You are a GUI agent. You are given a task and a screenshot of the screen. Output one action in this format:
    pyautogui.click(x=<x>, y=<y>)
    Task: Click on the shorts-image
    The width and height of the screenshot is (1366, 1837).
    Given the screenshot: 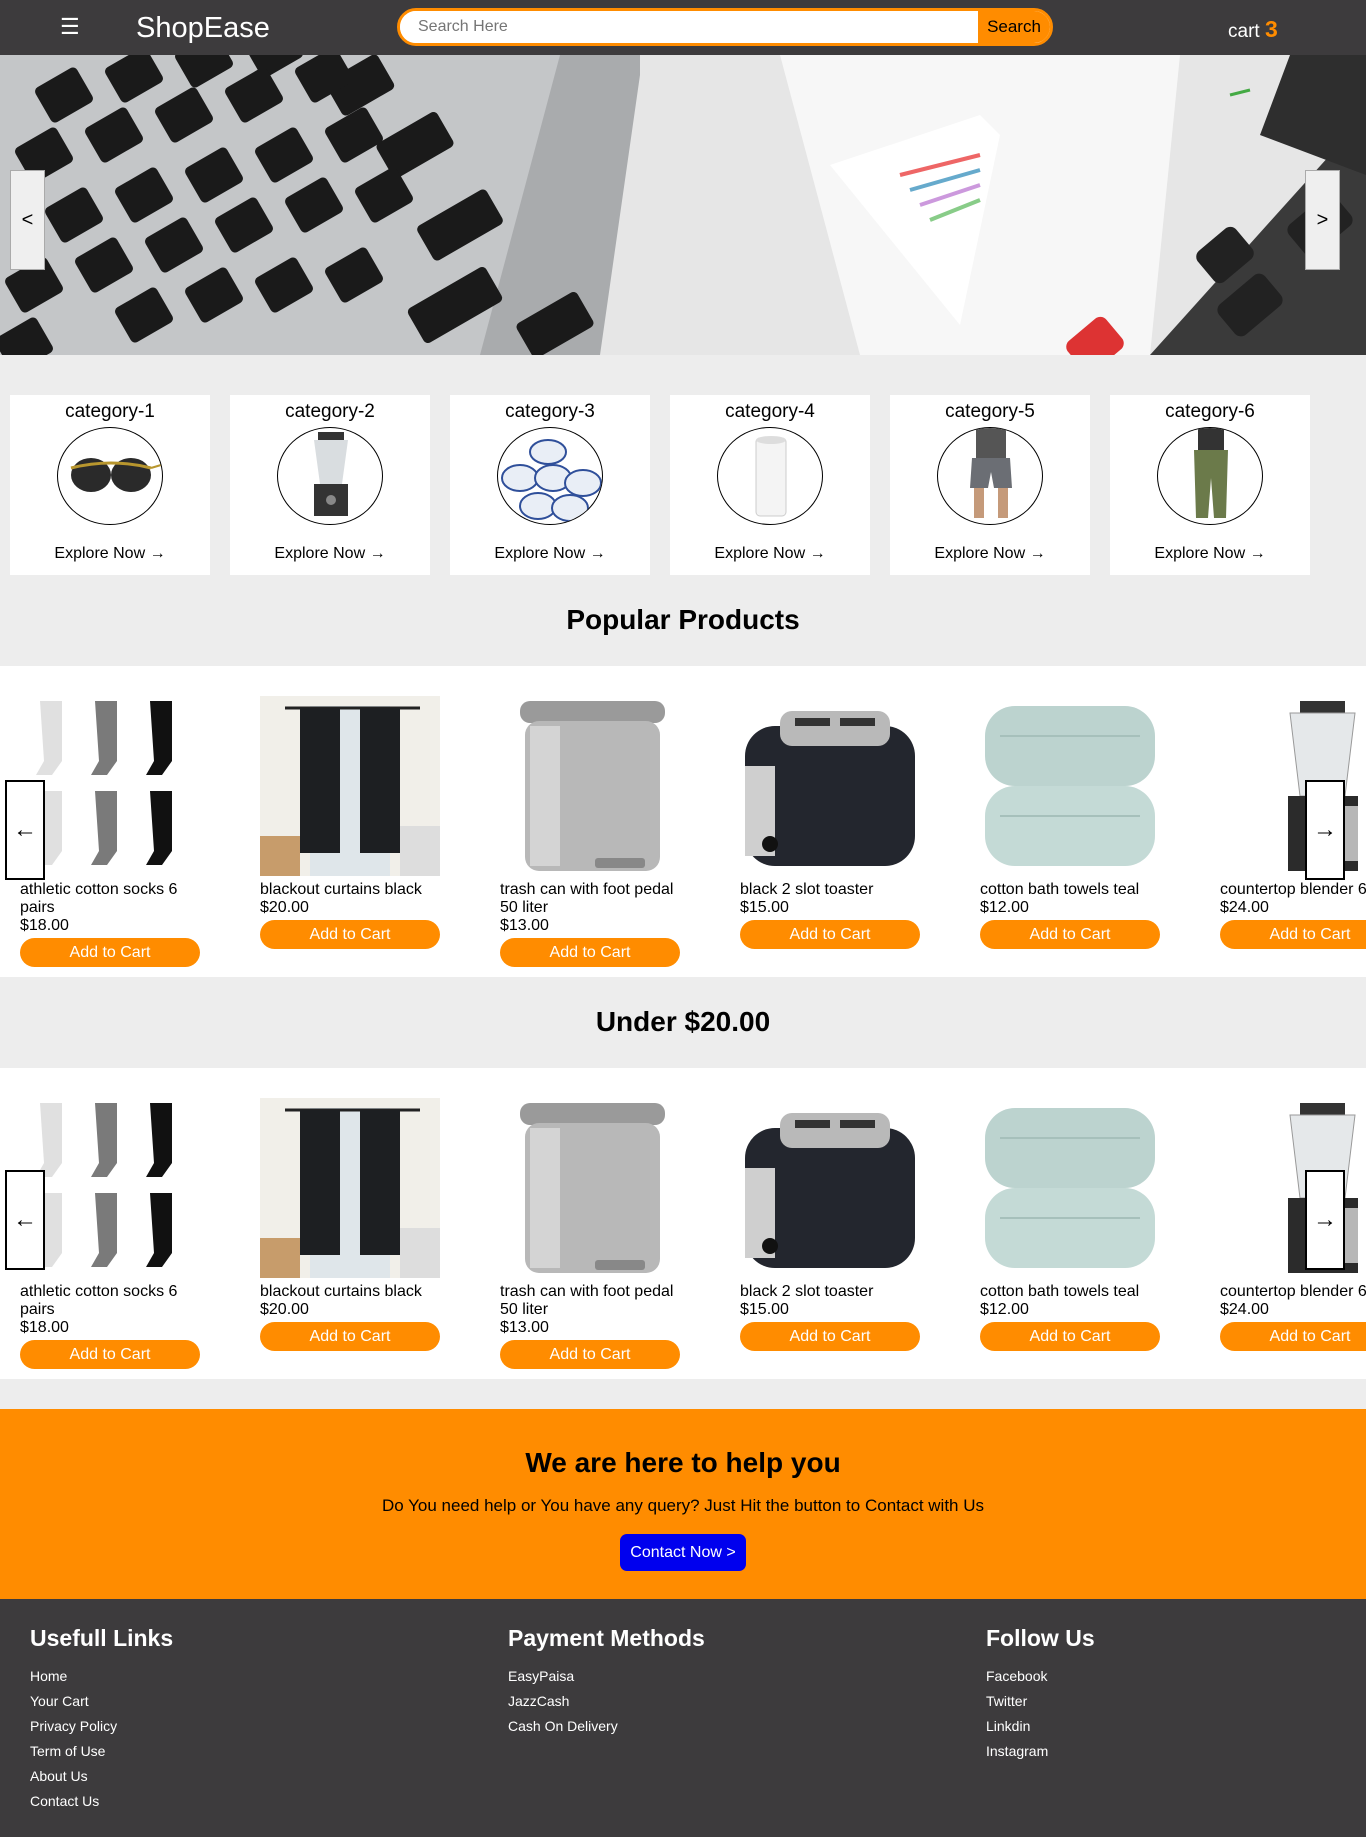 What is the action you would take?
    pyautogui.click(x=990, y=476)
    